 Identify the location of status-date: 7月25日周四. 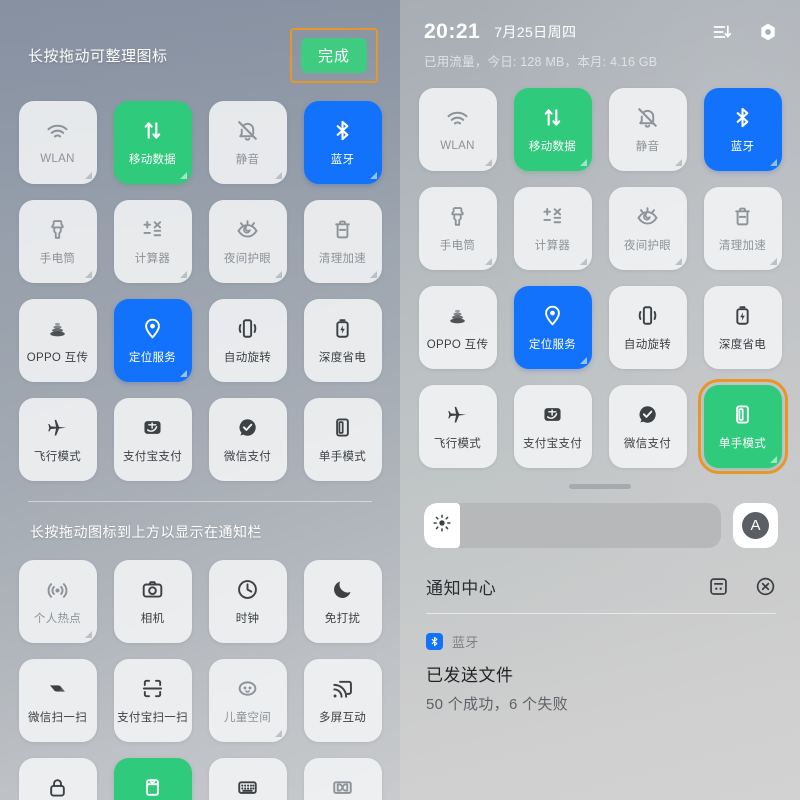
(535, 32).